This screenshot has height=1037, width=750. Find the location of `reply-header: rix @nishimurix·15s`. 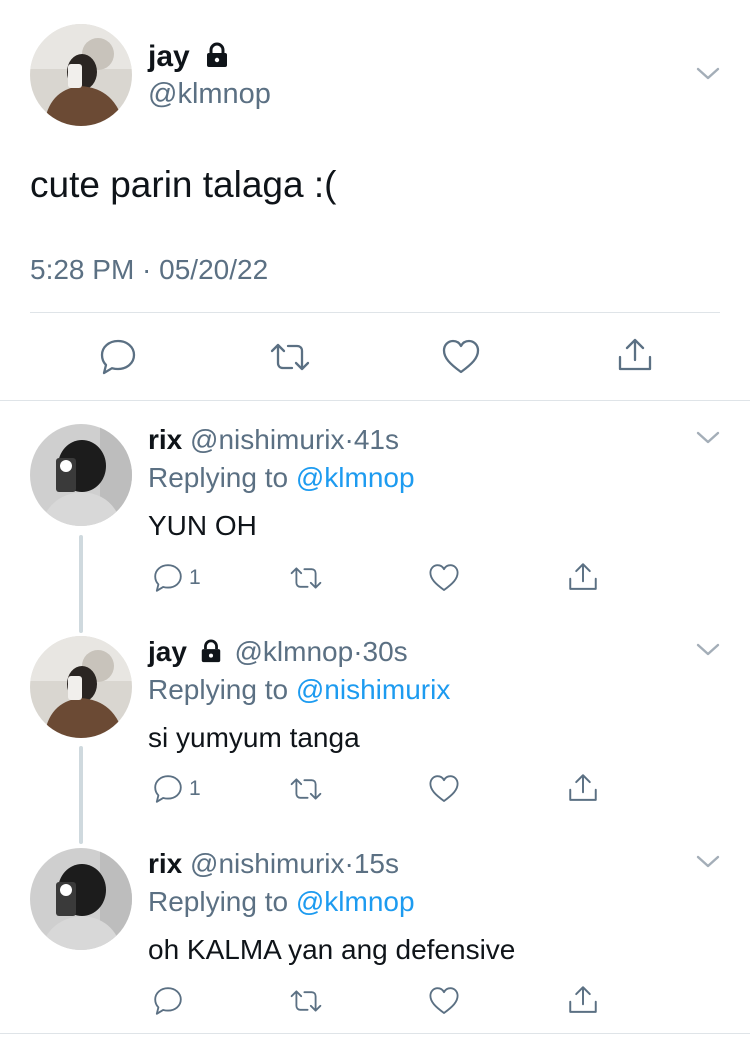

reply-header: rix @nishimurix·15s is located at coordinates (273, 864).